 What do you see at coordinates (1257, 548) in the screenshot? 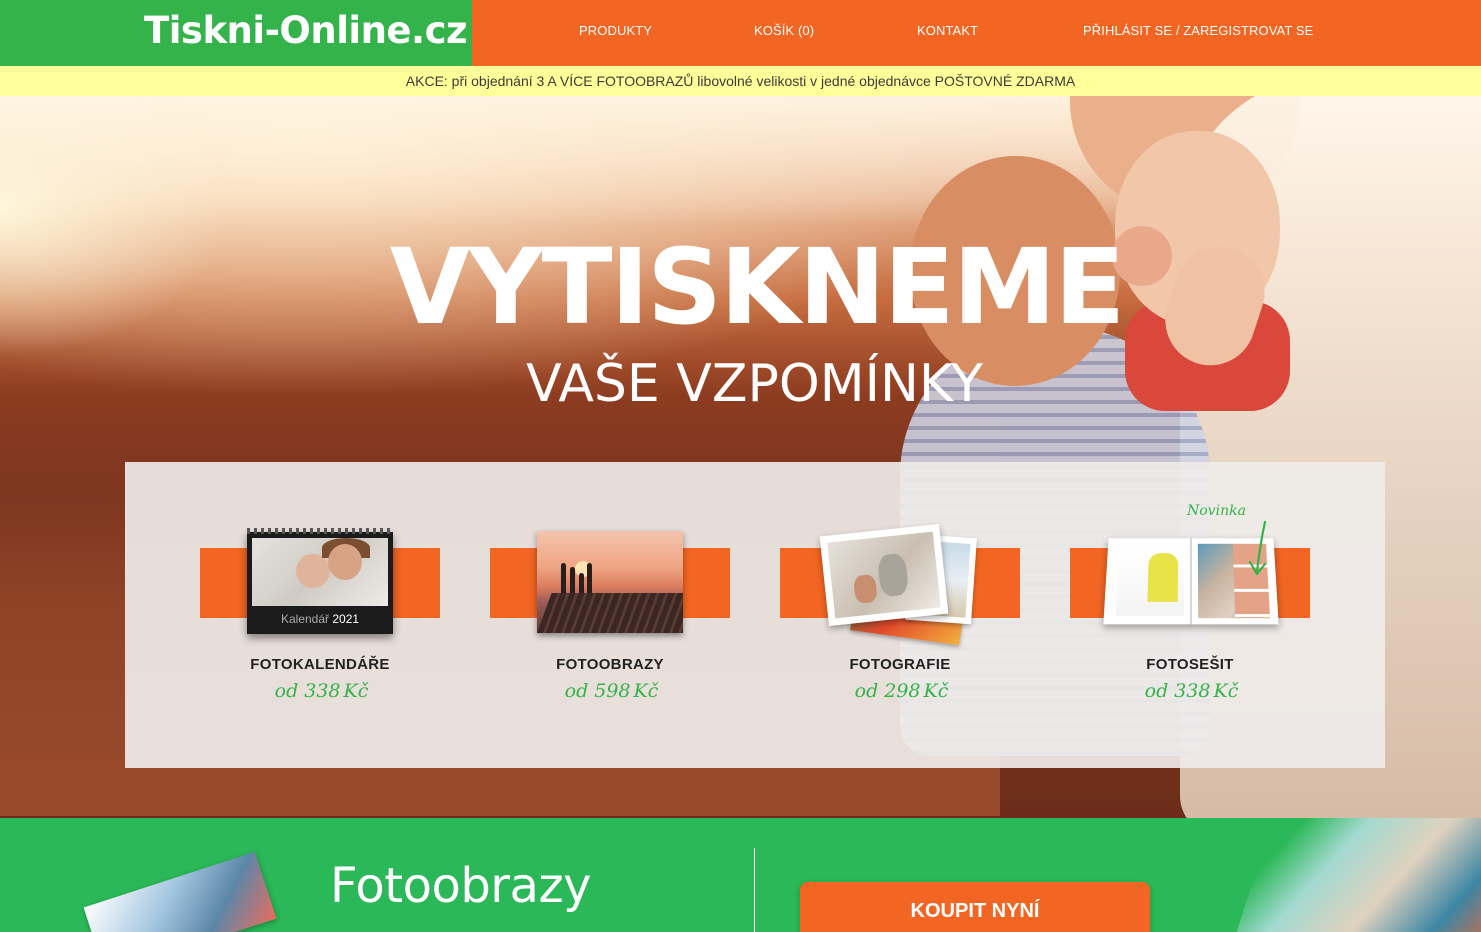
I see `new-arrow-icon` at bounding box center [1257, 548].